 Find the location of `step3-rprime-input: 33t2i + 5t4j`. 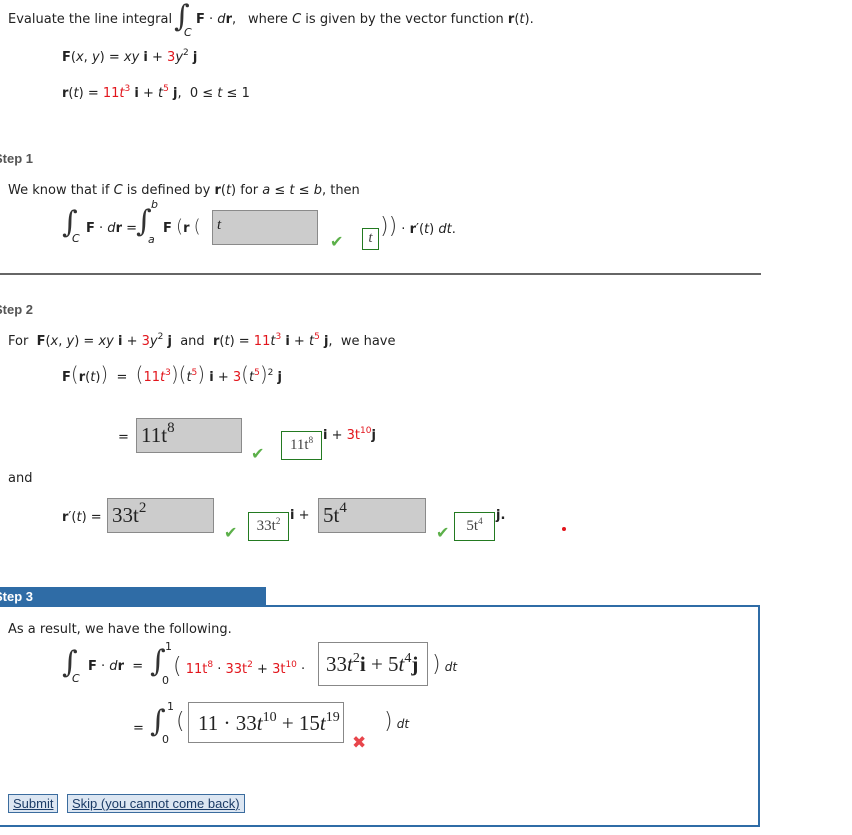

step3-rprime-input: 33t2i + 5t4j is located at coordinates (373, 664).